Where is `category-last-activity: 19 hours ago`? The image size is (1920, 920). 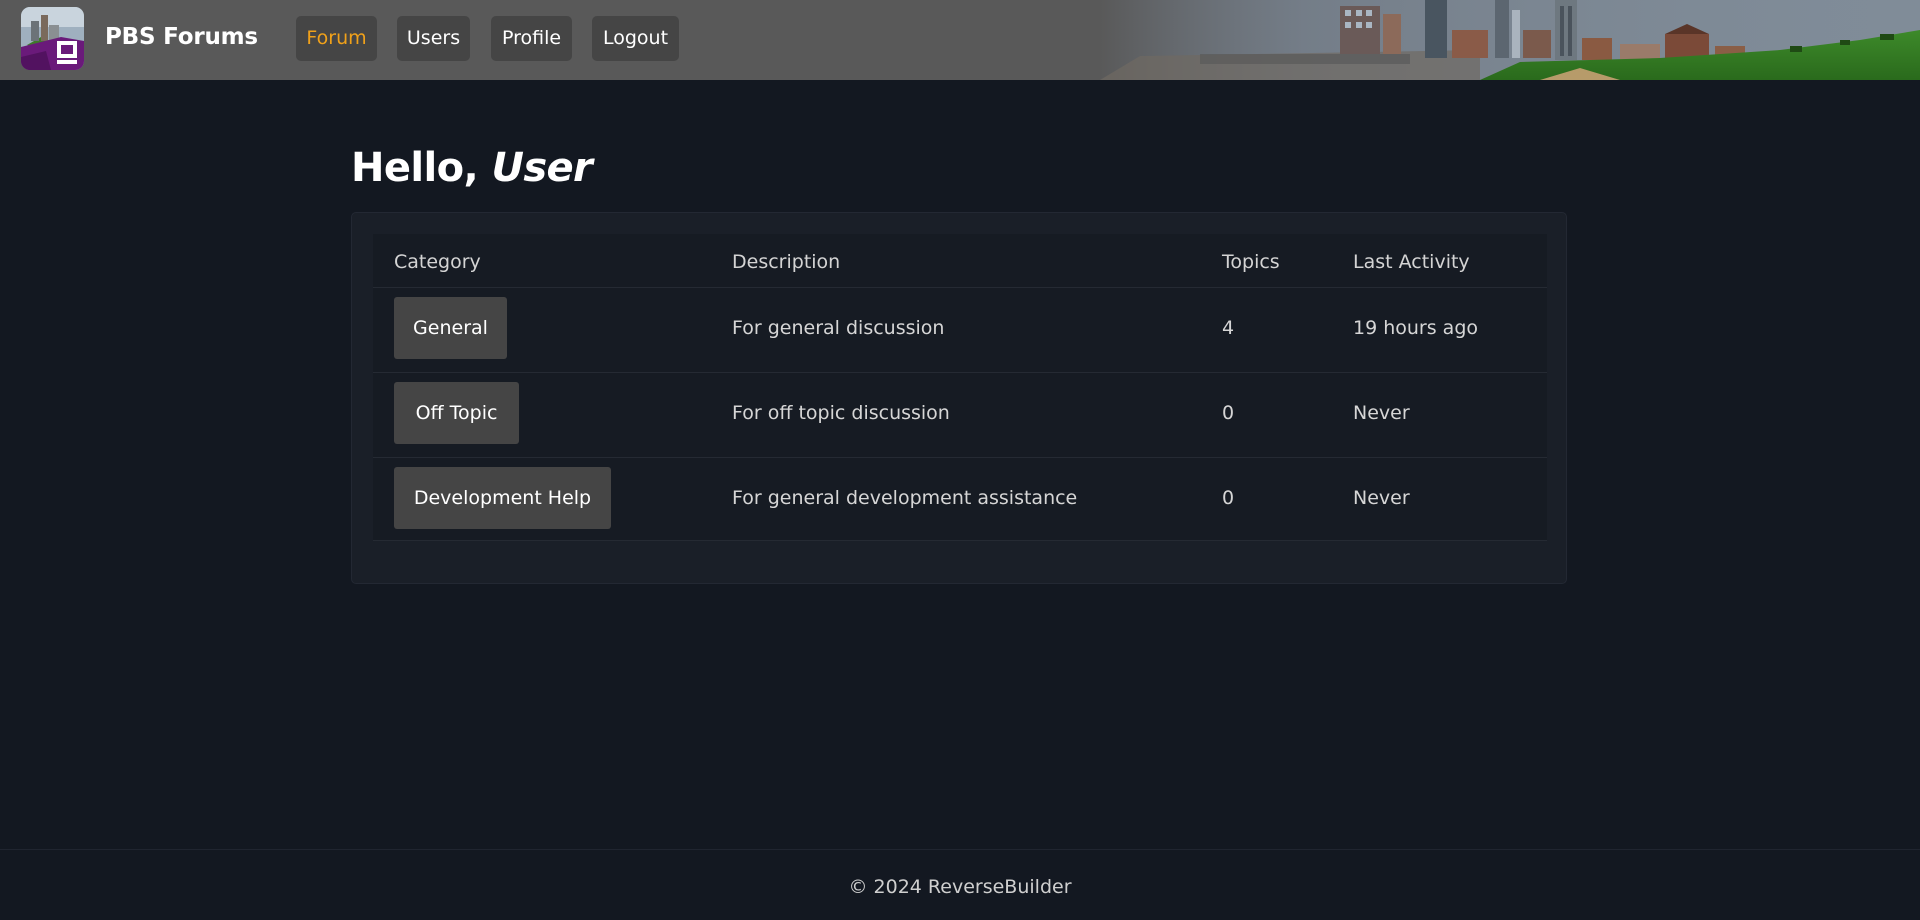
category-last-activity: 19 hours ago is located at coordinates (1416, 328).